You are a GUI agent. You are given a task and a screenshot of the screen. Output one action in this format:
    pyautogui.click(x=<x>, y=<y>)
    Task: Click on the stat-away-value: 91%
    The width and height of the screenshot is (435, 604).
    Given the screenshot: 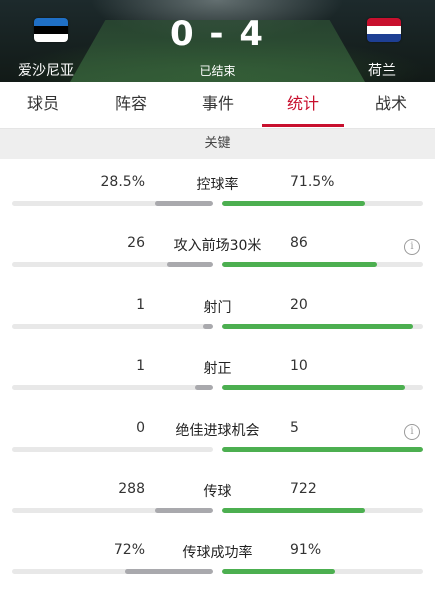 What is the action you would take?
    pyautogui.click(x=306, y=550)
    